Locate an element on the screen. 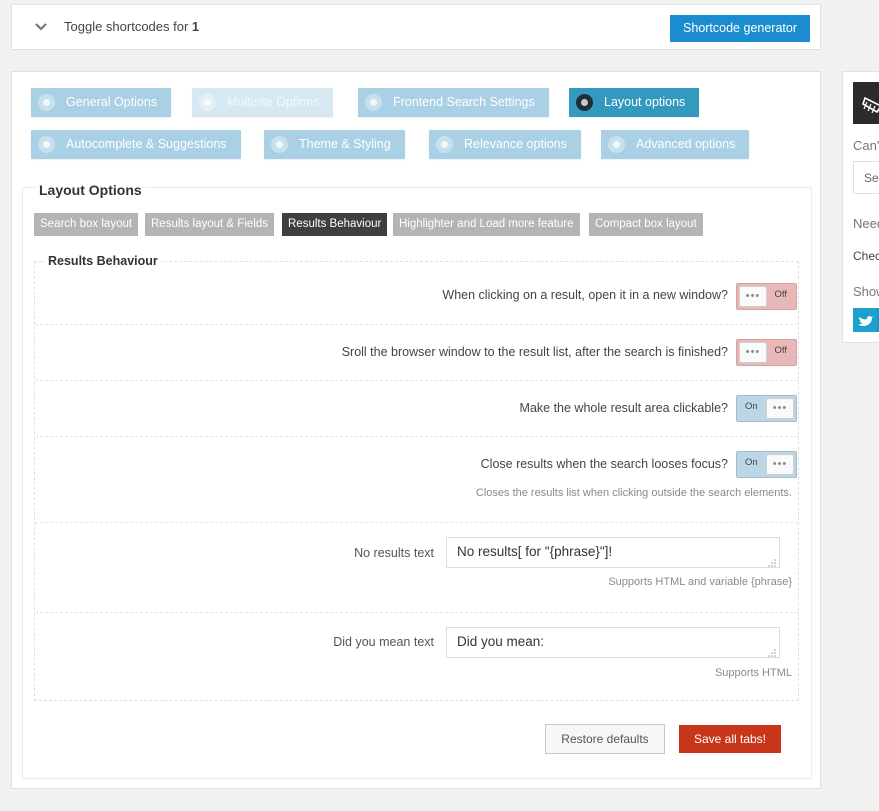 The height and width of the screenshot is (811, 879). tab-multisite-options: Multisite Options is located at coordinates (263, 102).